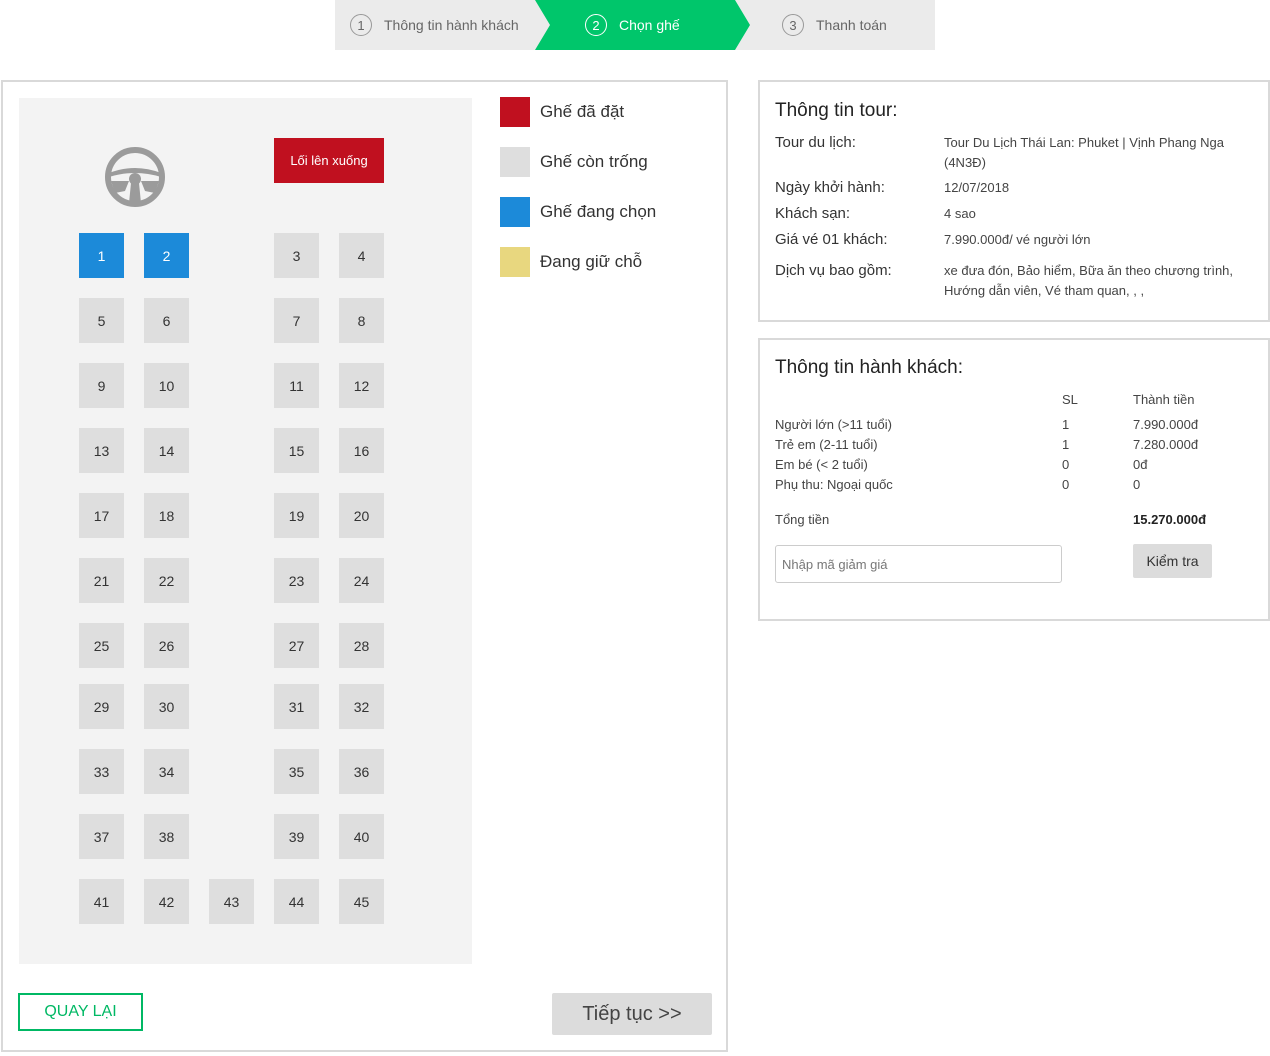 The height and width of the screenshot is (1056, 1270). I want to click on seat-11: 11, so click(296, 385).